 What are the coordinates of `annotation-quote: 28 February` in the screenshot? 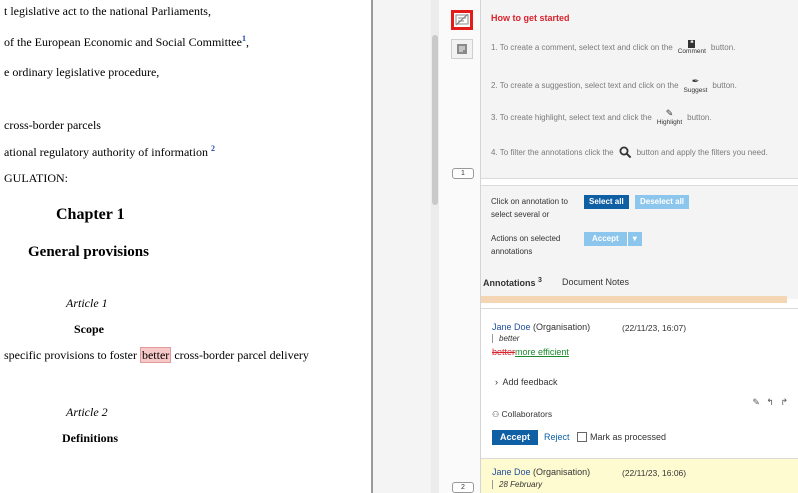 It's located at (517, 484).